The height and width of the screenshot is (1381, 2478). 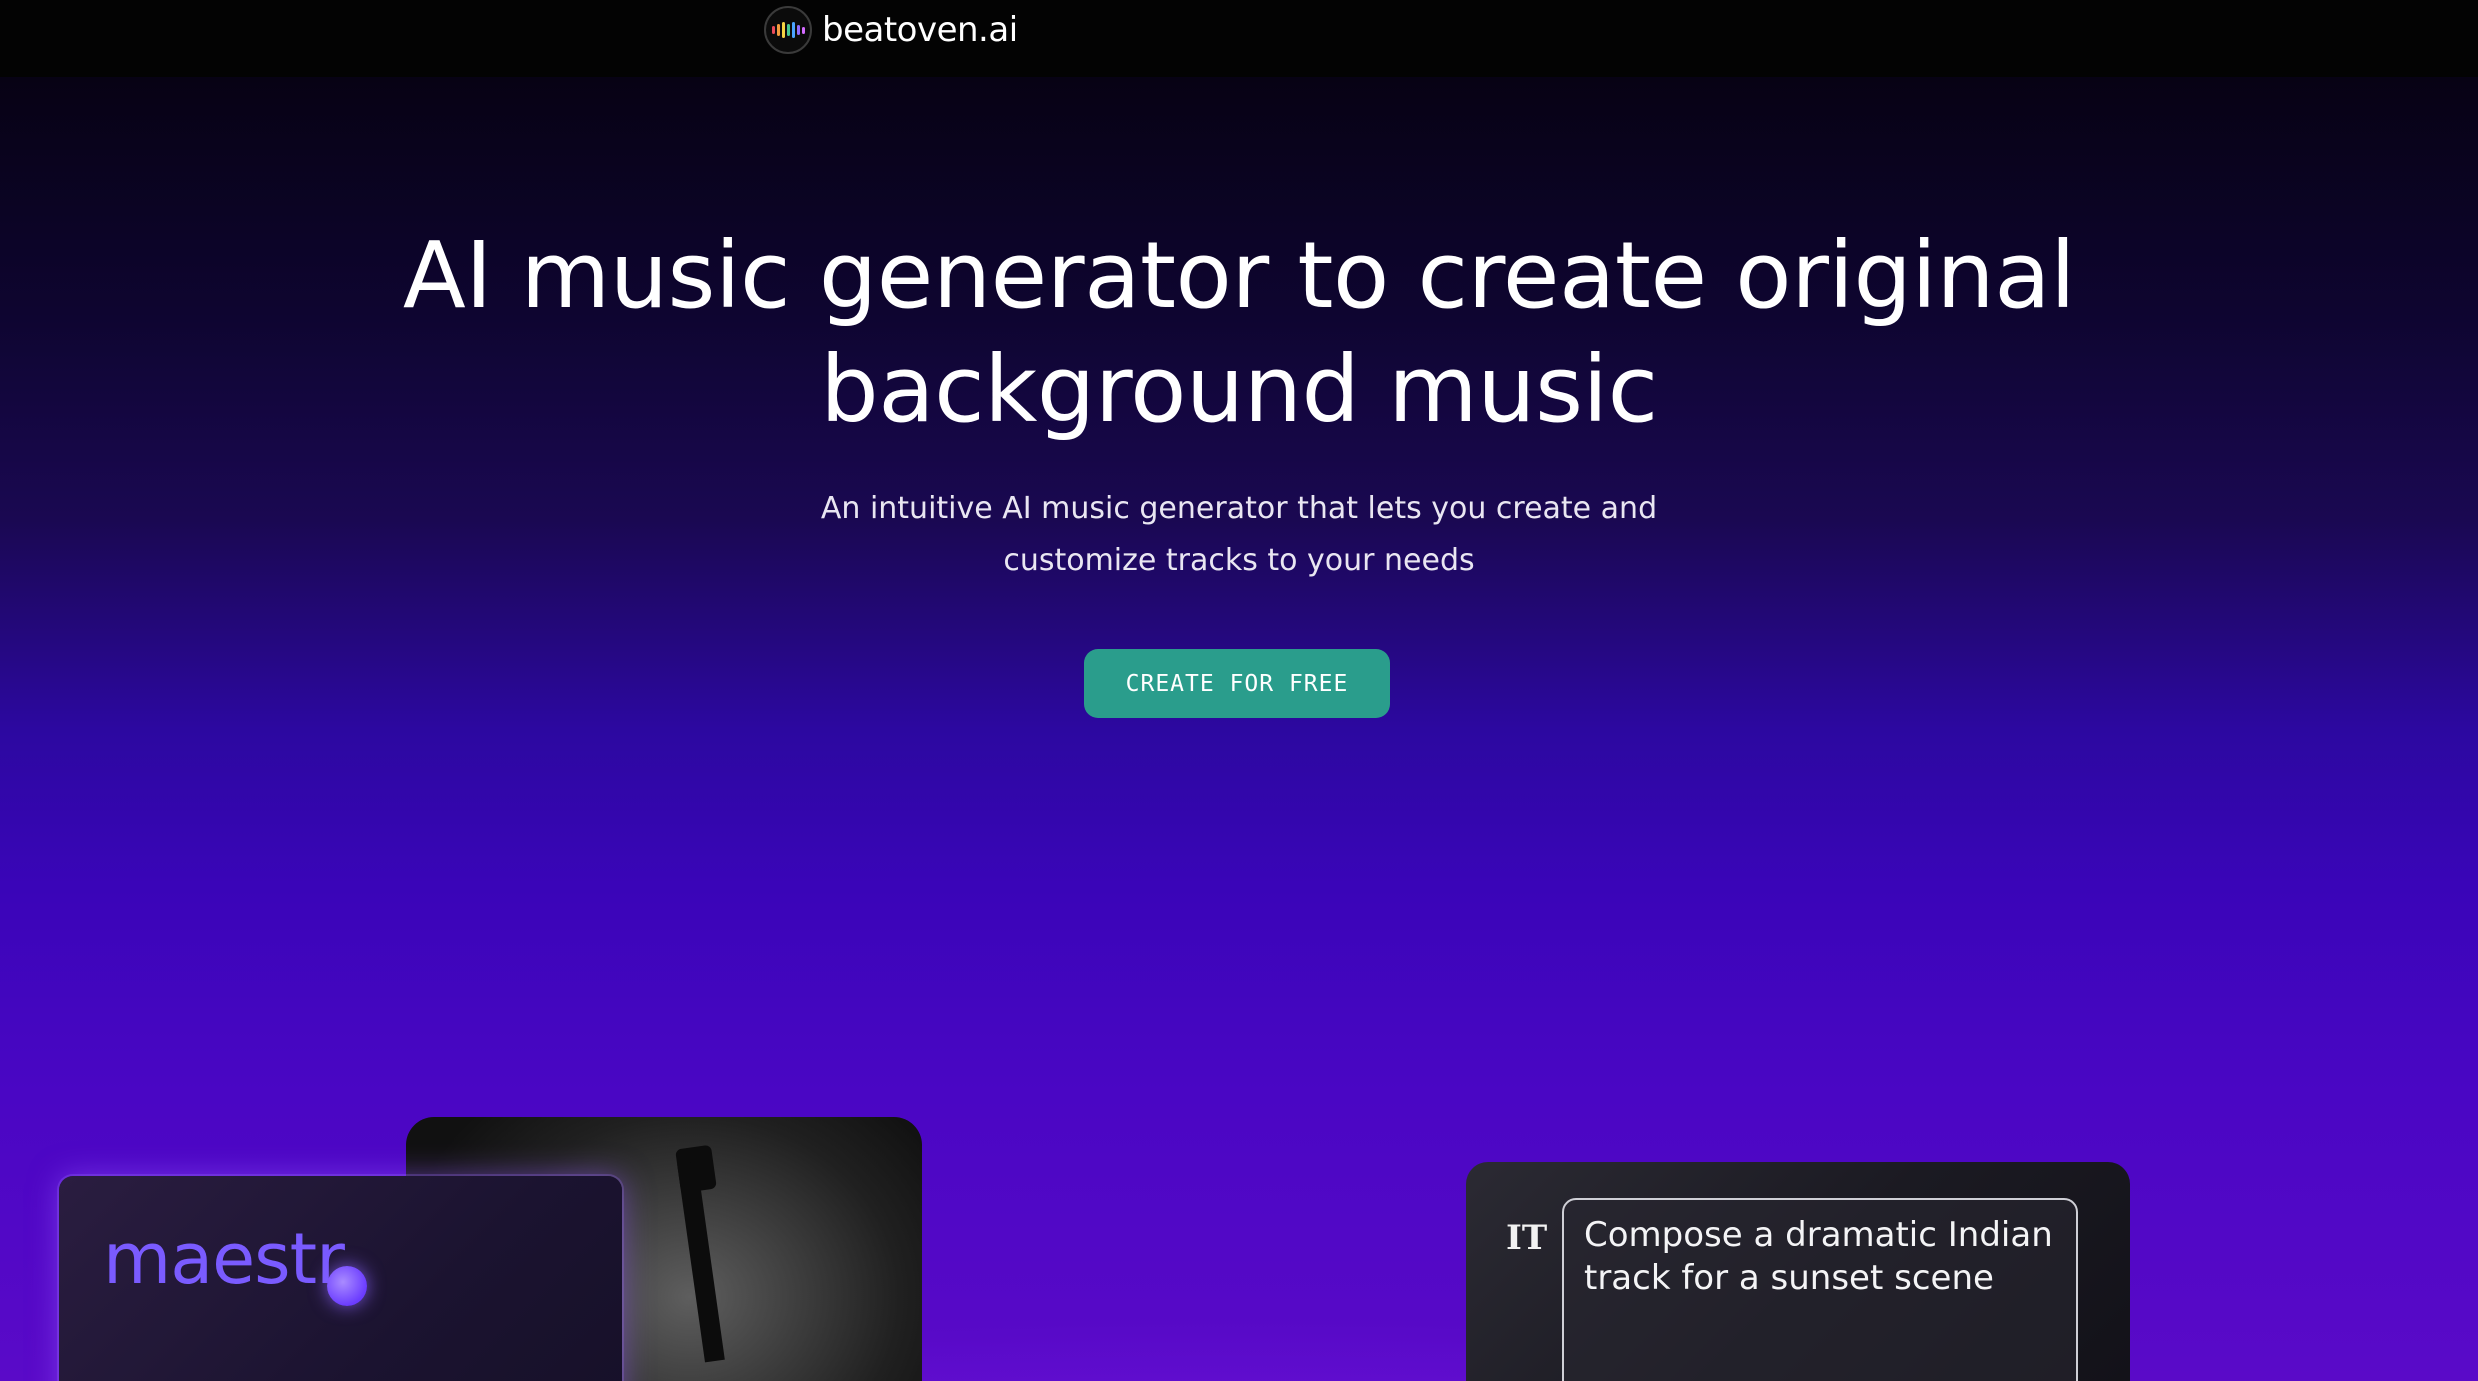 I want to click on guitar-neck-silhouette, so click(x=701, y=1262).